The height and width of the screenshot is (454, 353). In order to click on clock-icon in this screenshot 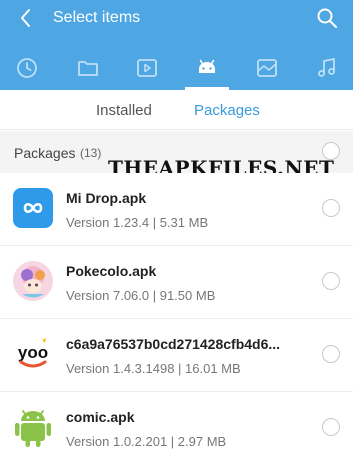, I will do `click(27, 68)`.